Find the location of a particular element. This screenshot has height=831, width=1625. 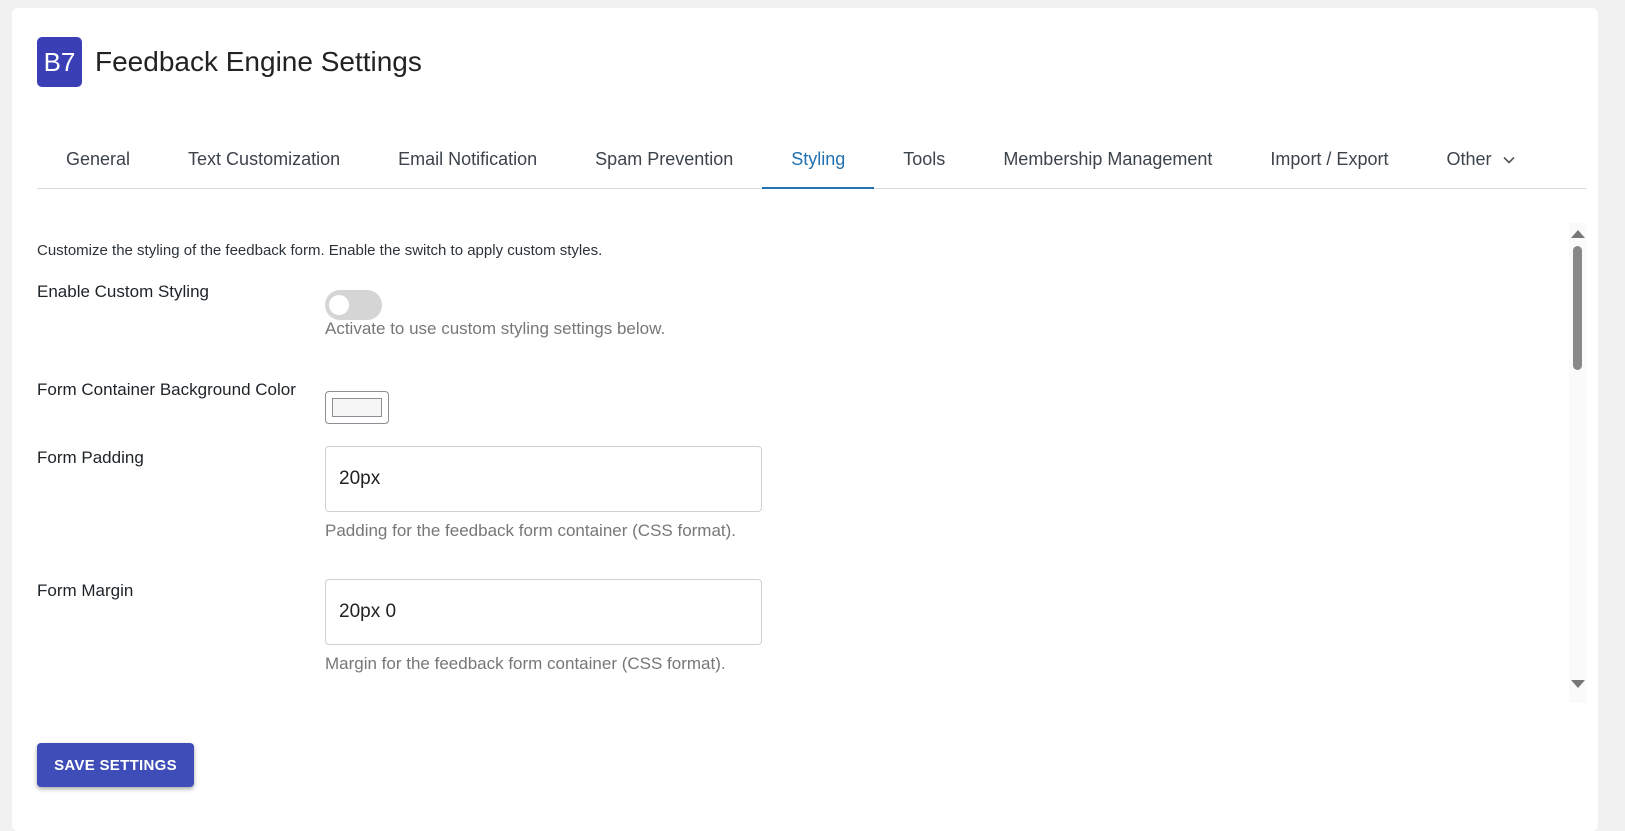

toggle-knob is located at coordinates (339, 305).